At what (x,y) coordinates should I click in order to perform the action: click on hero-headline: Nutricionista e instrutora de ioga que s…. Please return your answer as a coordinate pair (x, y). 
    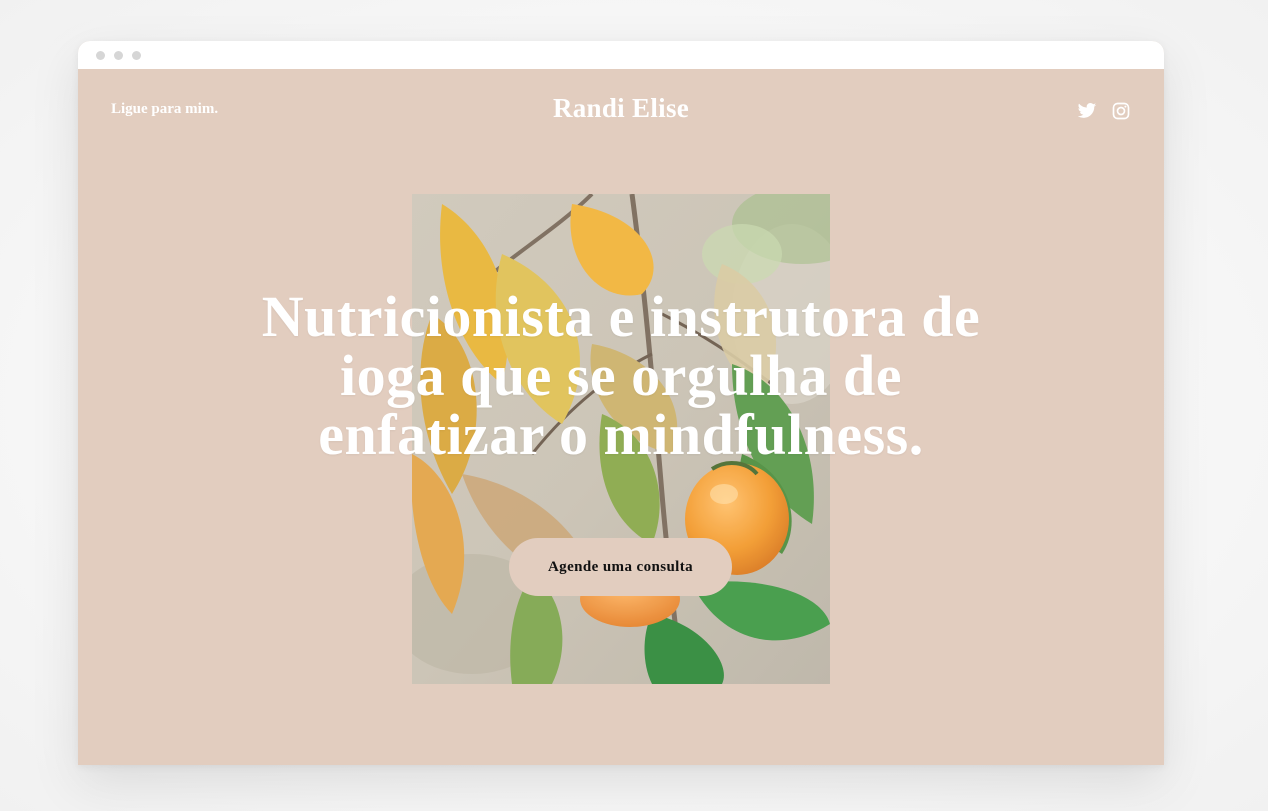
    Looking at the image, I should click on (621, 375).